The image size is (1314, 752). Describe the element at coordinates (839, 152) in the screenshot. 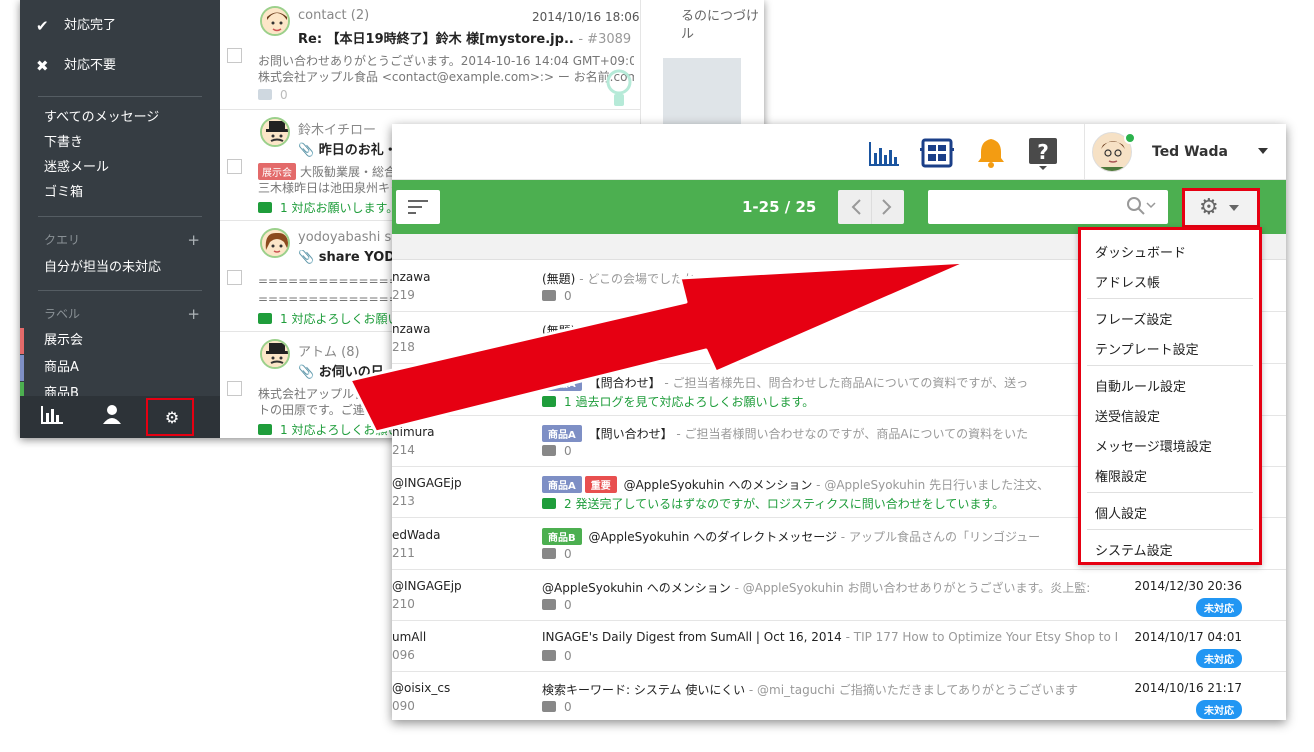

I see `header: ? Ted Wada` at that location.